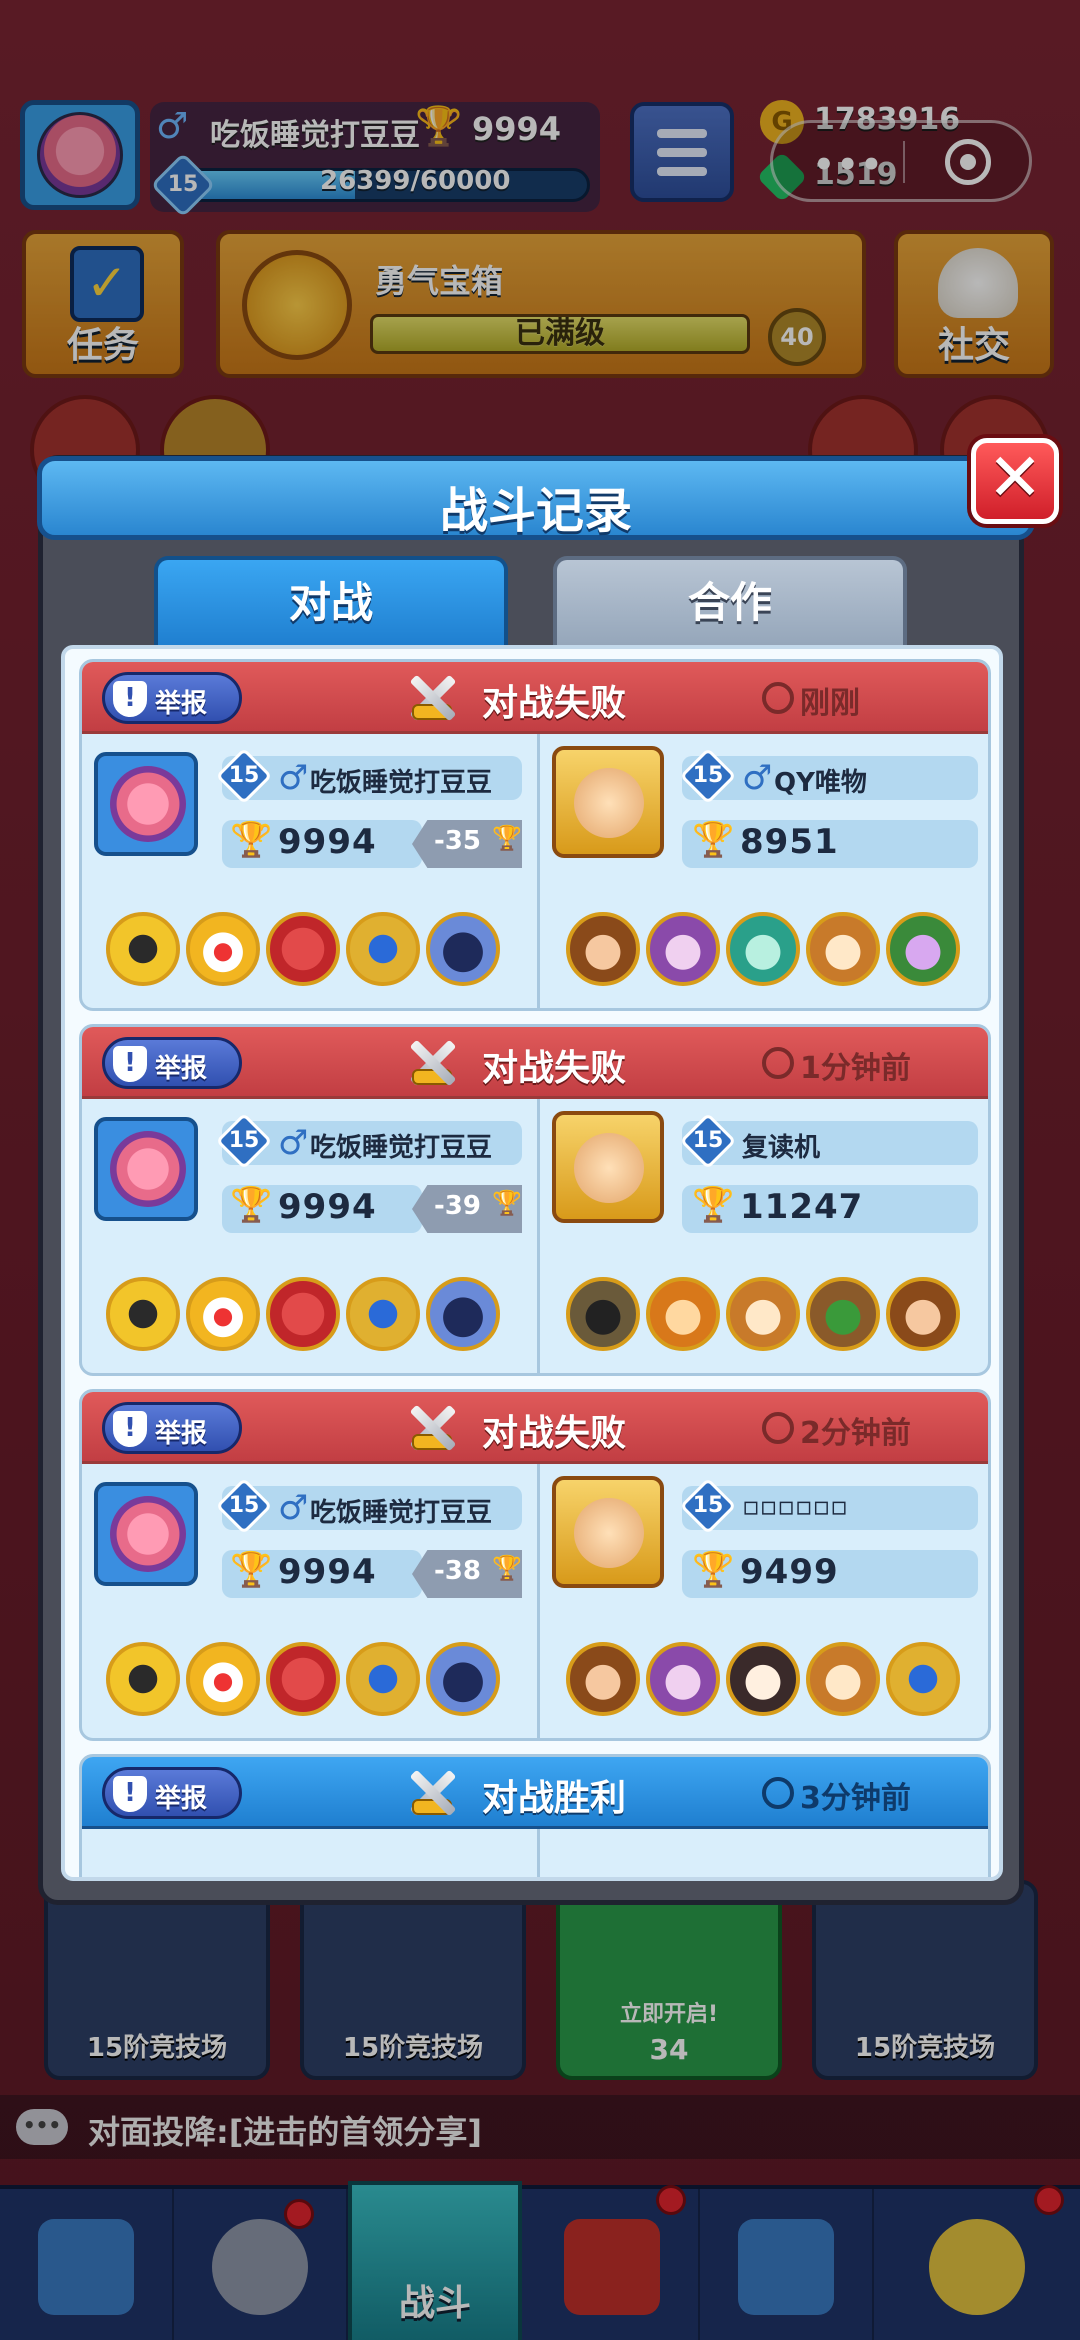 The image size is (1080, 2340). I want to click on battle-time: 1分钟前, so click(855, 1068).